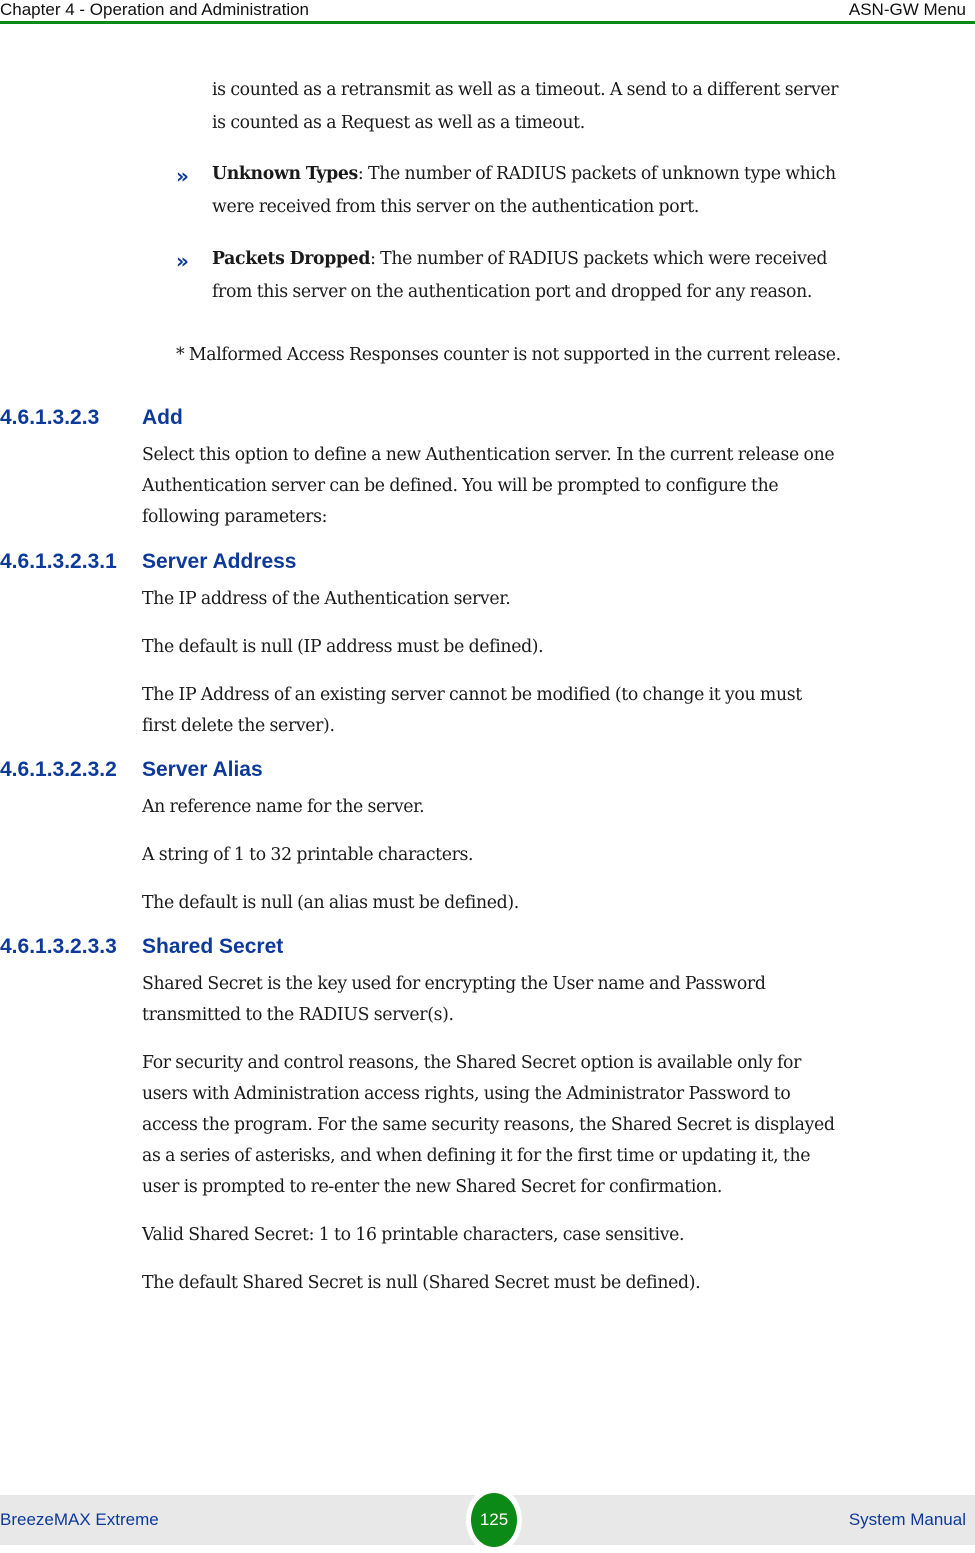 Image resolution: width=975 pixels, height=1553 pixels. I want to click on paragraph-line: first delete the server)., so click(238, 726).